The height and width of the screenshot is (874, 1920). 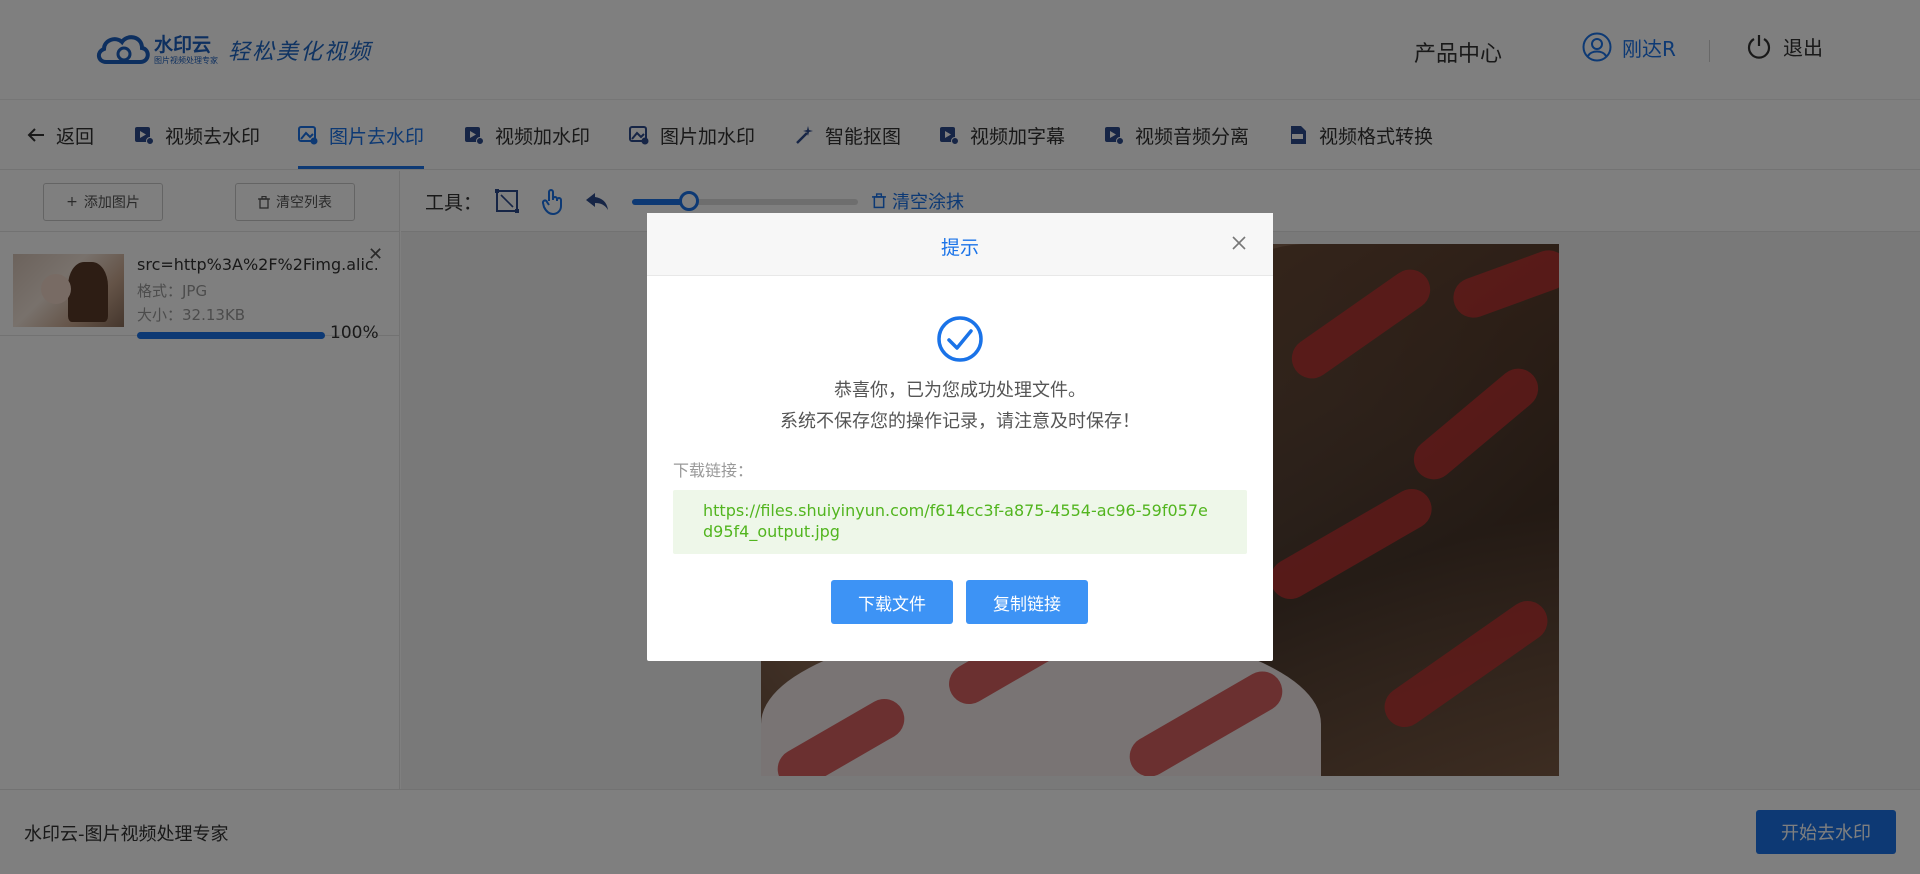 I want to click on dialog-title: 提示, so click(x=959, y=248).